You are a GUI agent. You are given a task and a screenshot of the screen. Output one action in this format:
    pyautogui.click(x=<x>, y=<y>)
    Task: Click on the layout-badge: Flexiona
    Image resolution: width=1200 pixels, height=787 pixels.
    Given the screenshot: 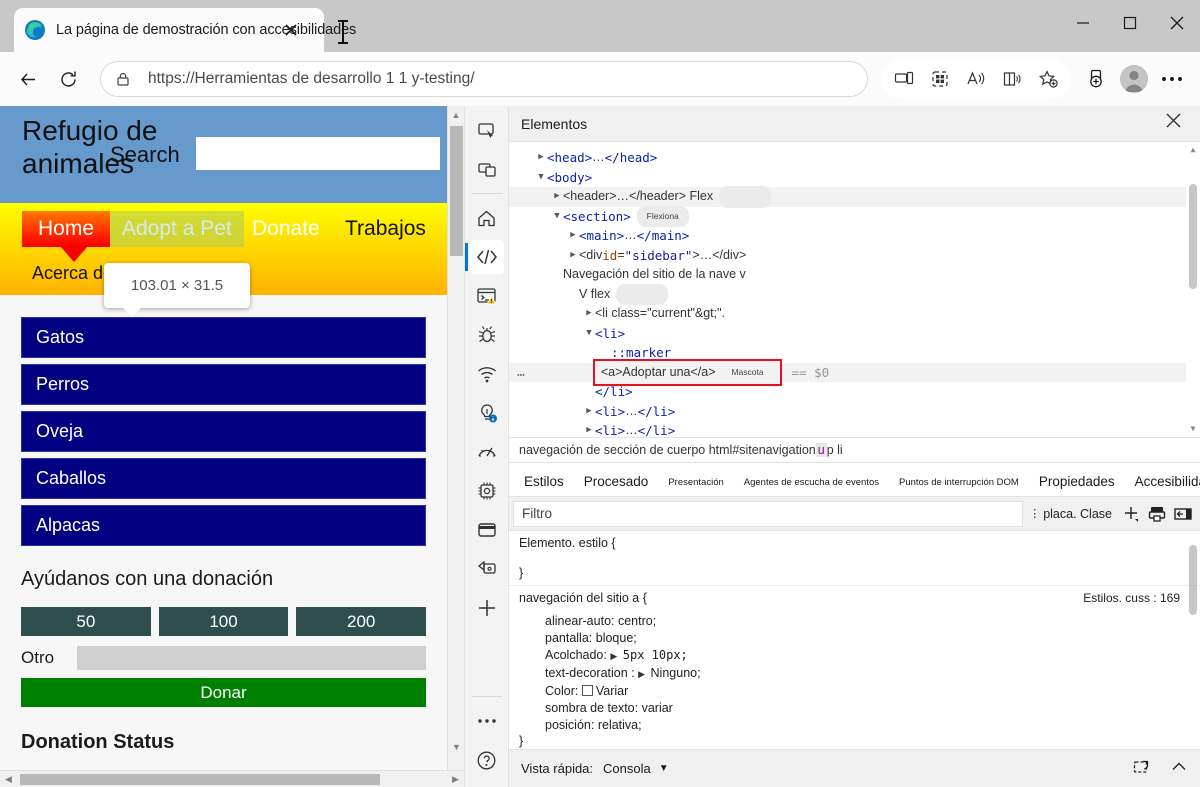 What is the action you would take?
    pyautogui.click(x=662, y=216)
    